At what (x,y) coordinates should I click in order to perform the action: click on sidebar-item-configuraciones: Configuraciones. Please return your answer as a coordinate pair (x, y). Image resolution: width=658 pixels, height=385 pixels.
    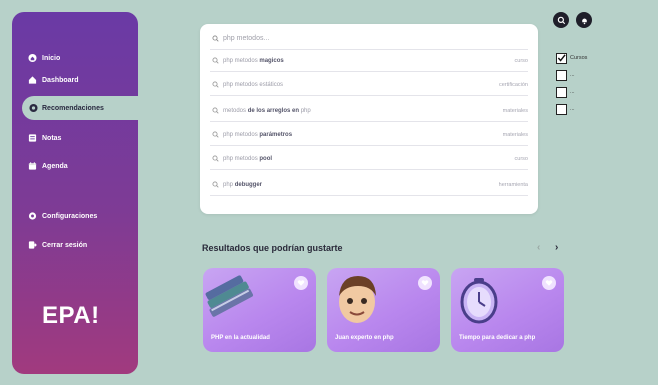
    Looking at the image, I should click on (75, 216).